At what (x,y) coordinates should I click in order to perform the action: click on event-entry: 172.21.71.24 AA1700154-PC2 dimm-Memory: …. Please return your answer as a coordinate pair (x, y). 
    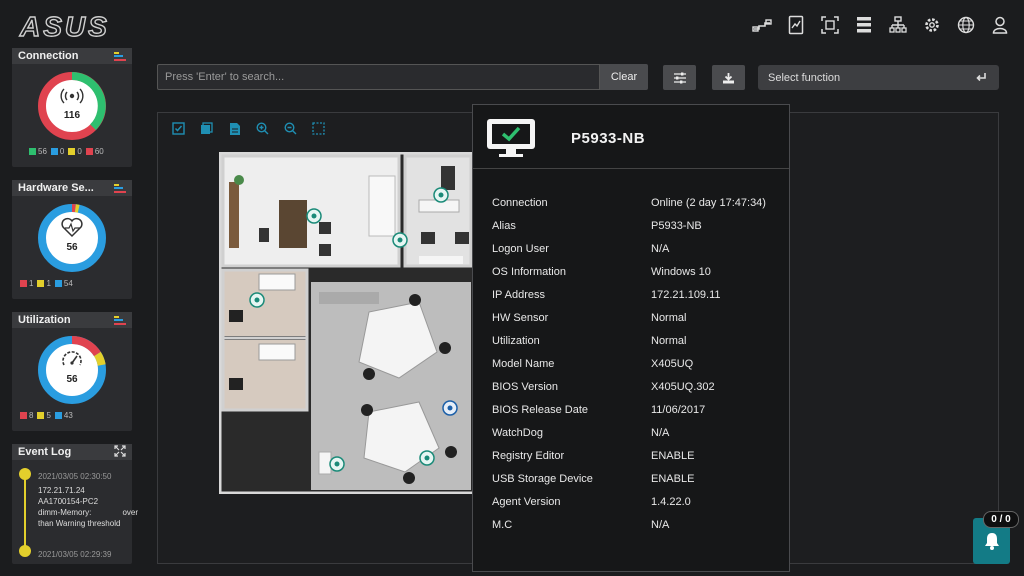
    Looking at the image, I should click on (88, 507).